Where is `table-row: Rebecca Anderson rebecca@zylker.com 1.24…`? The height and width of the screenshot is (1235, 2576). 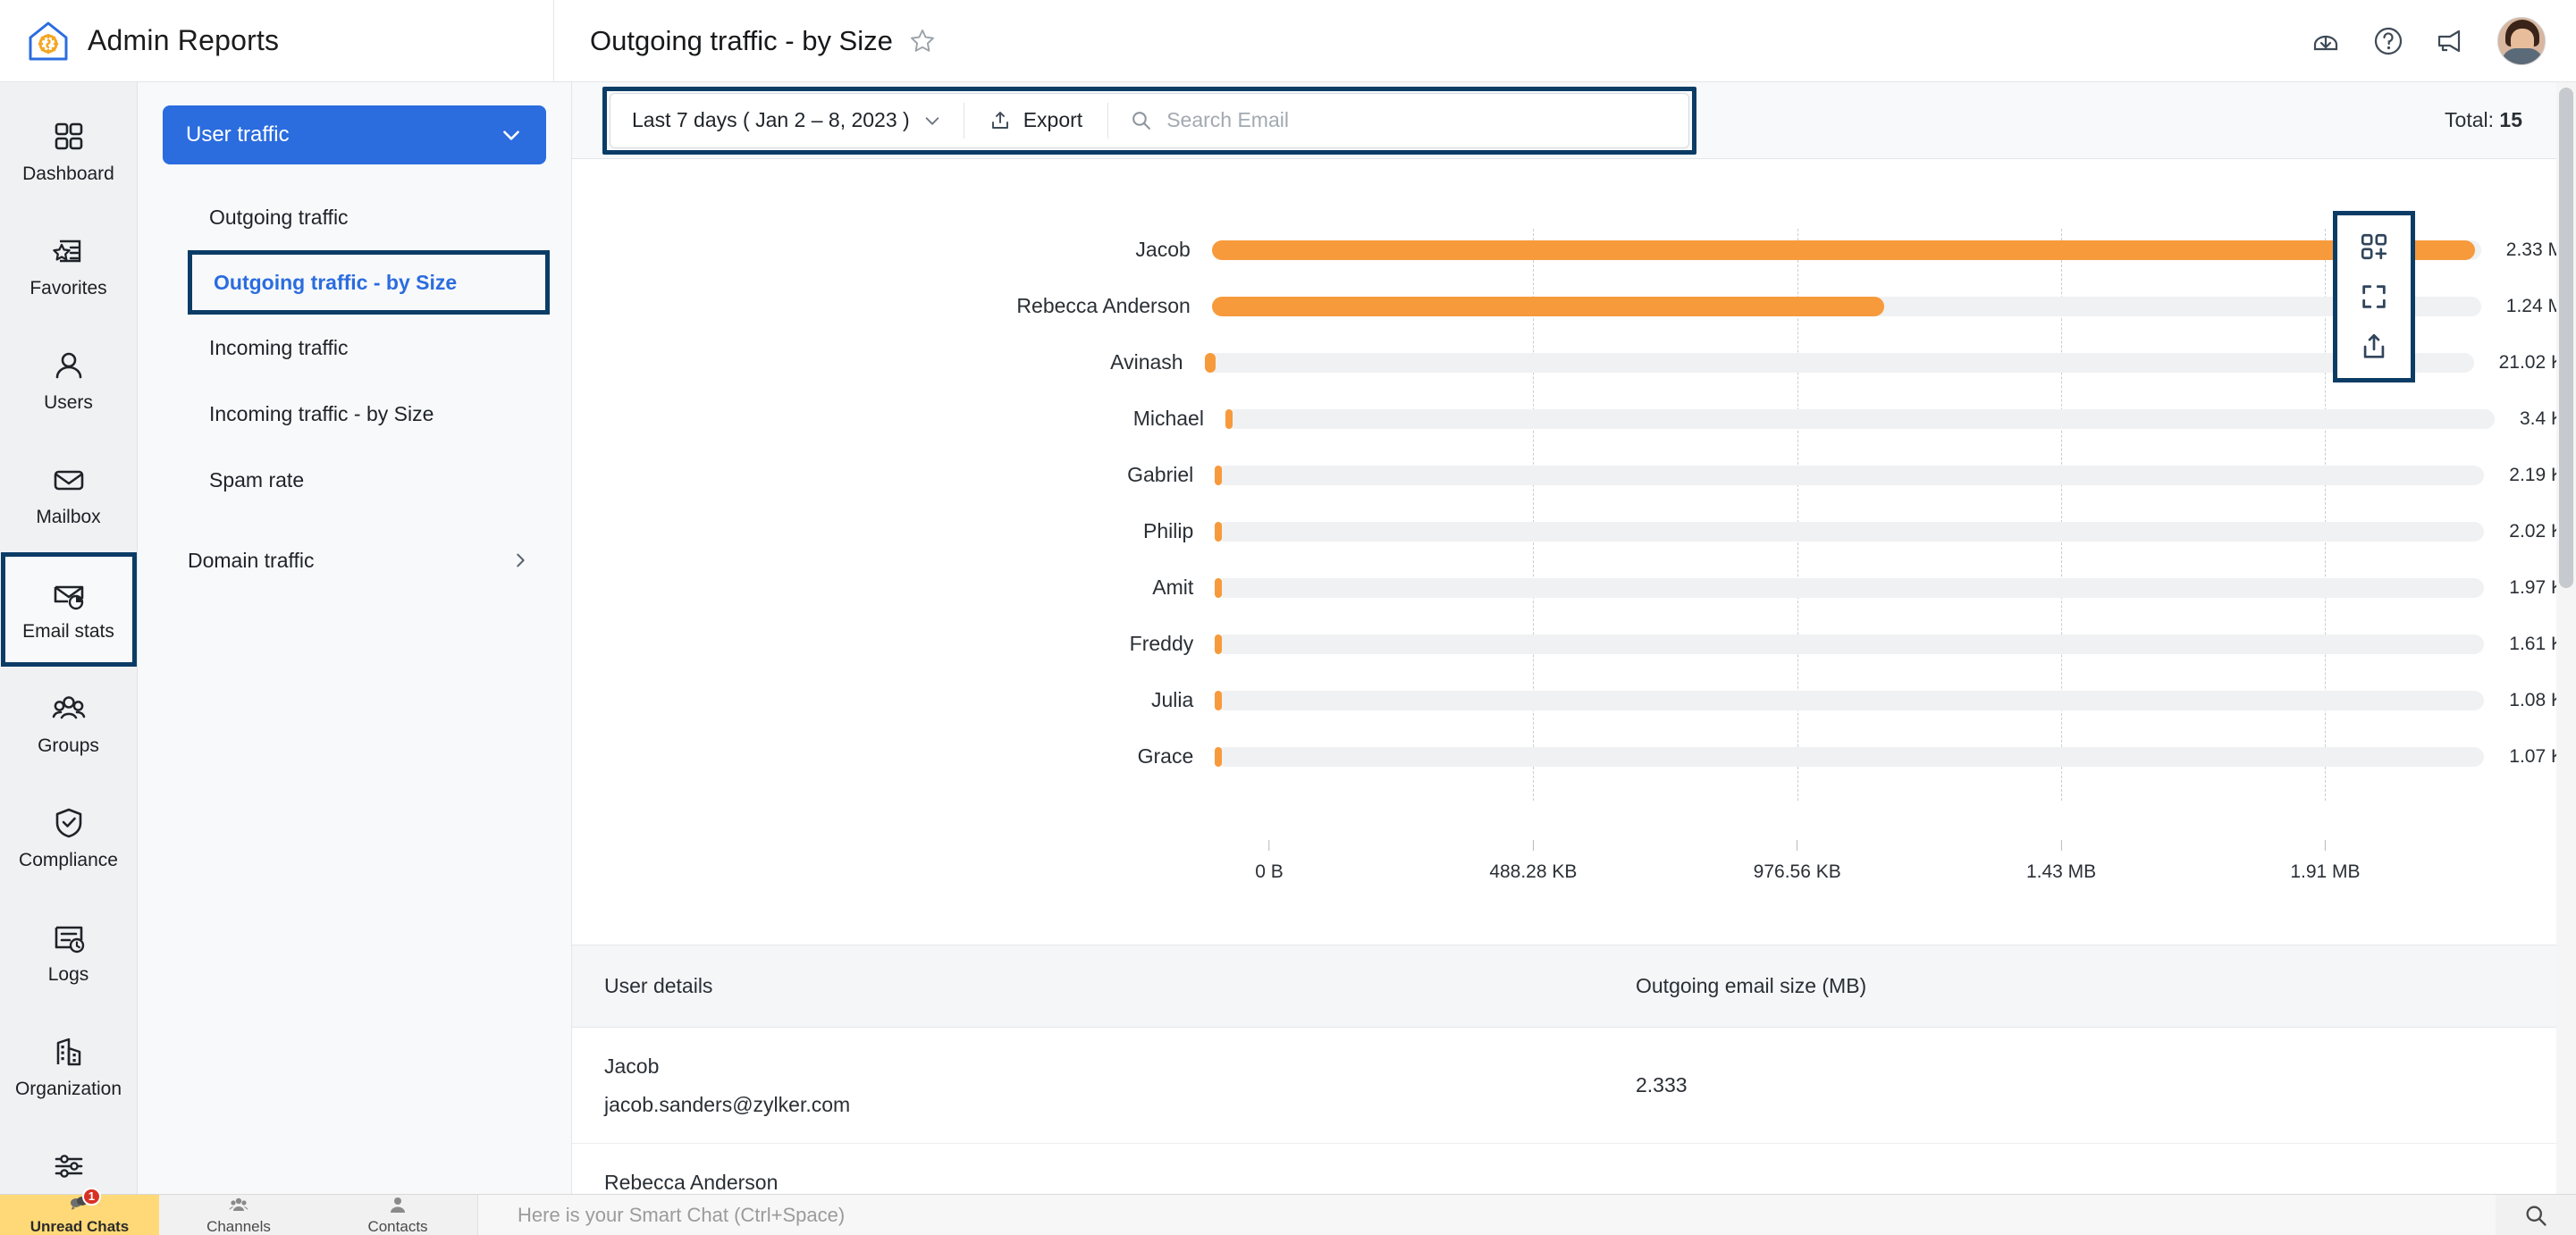
table-row: Rebecca Anderson rebecca@zylker.com 1.24… is located at coordinates (1574, 1169).